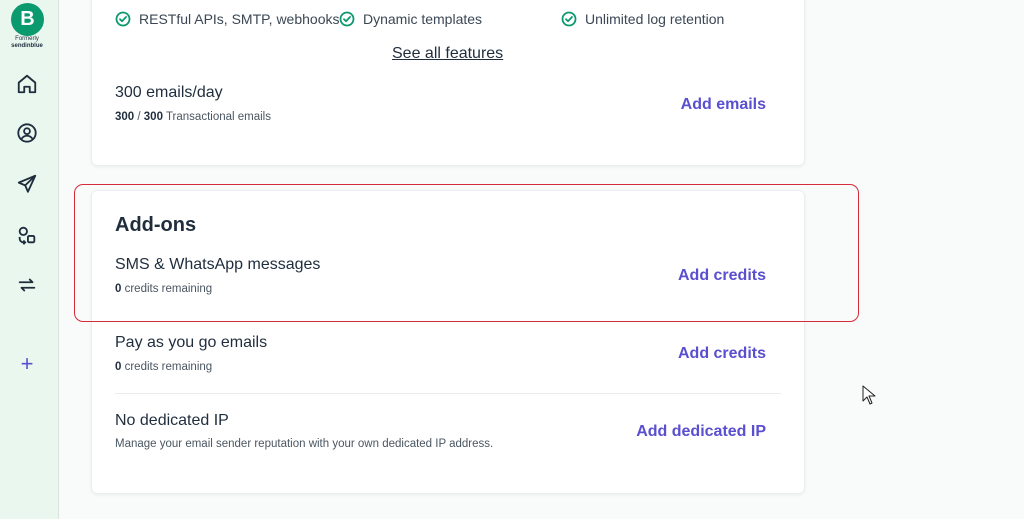 Image resolution: width=1024 pixels, height=519 pixels. I want to click on usage-suffix: Transactional emails, so click(216, 117).